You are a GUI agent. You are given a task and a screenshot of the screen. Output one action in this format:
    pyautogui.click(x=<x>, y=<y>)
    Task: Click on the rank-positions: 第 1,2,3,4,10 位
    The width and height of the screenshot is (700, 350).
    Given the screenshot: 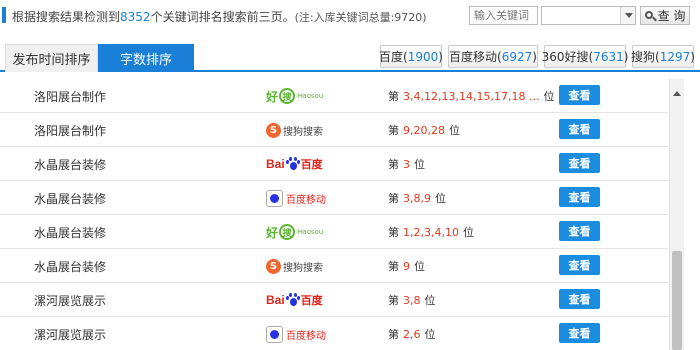 What is the action you would take?
    pyautogui.click(x=431, y=232)
    